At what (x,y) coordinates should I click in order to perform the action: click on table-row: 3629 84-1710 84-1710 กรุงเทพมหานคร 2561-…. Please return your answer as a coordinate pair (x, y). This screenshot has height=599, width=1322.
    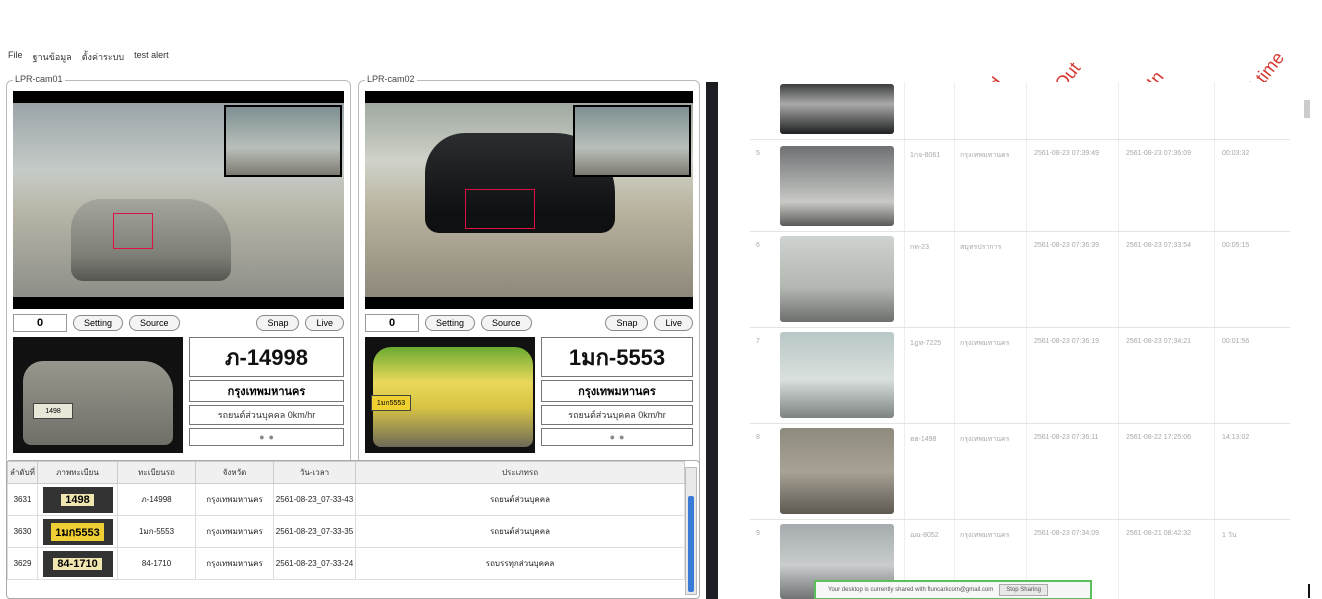
    Looking at the image, I should click on (346, 563).